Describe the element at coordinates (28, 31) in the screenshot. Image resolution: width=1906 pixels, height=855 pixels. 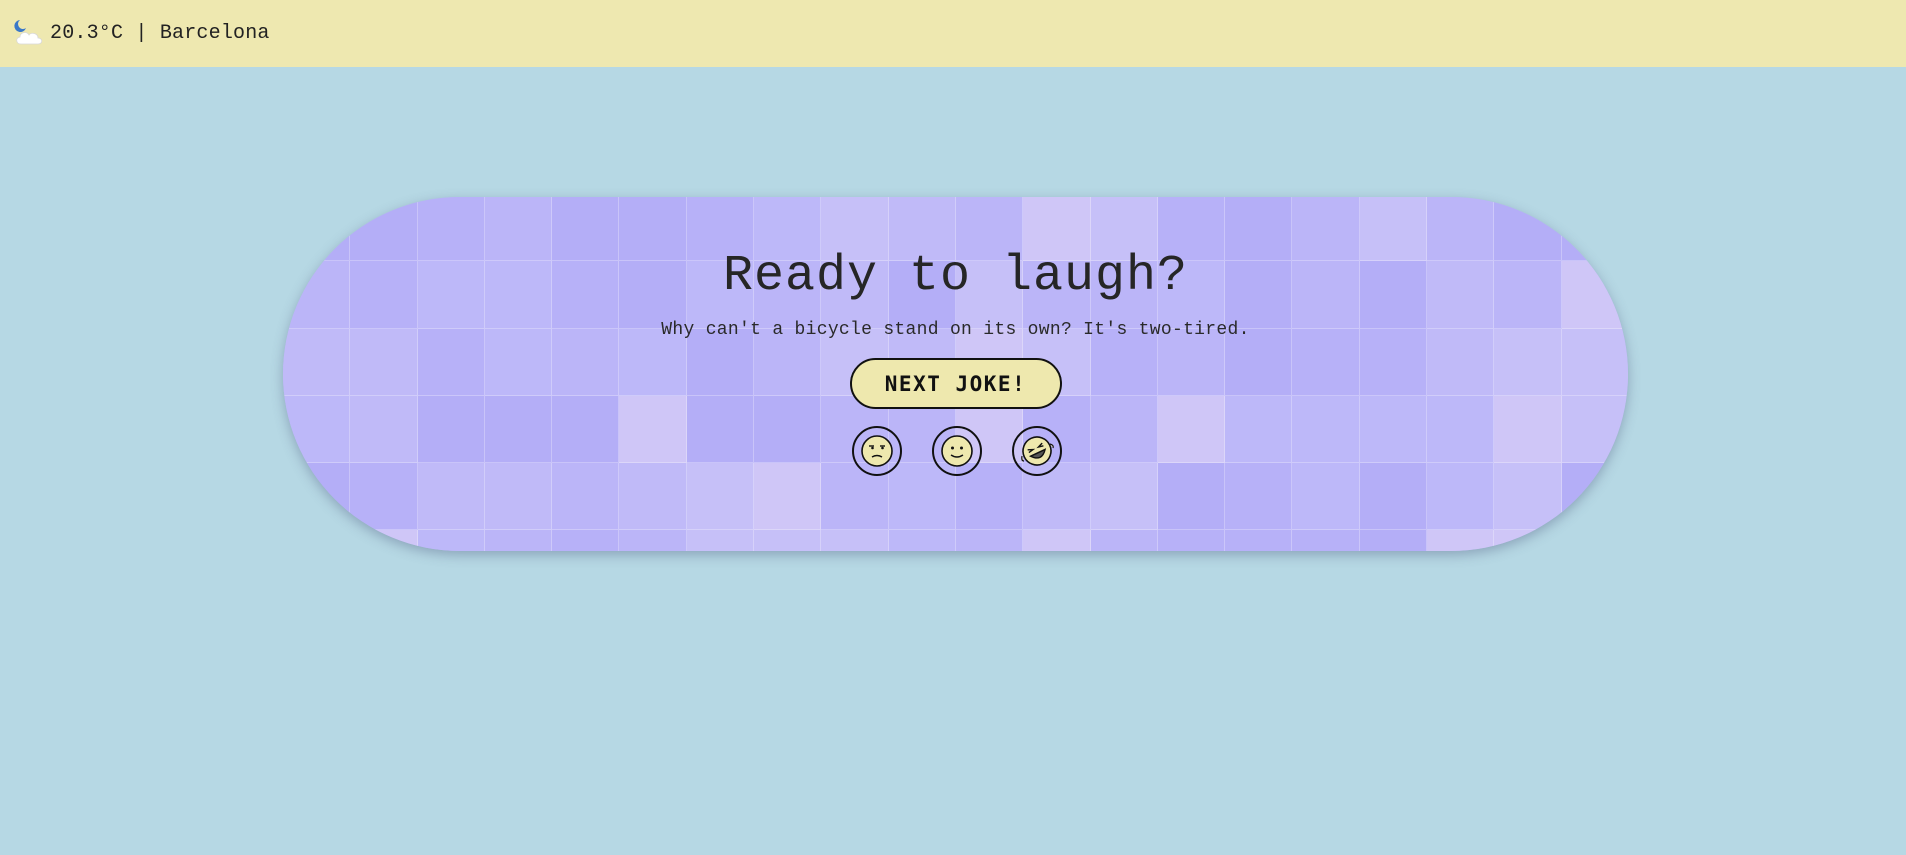
I see `moon-cloud-icon` at that location.